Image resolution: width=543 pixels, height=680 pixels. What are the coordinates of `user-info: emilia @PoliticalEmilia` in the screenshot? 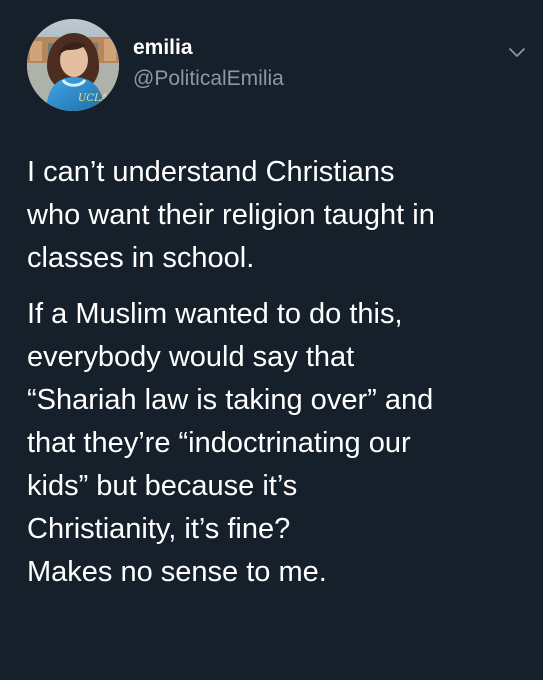 It's located at (298, 63).